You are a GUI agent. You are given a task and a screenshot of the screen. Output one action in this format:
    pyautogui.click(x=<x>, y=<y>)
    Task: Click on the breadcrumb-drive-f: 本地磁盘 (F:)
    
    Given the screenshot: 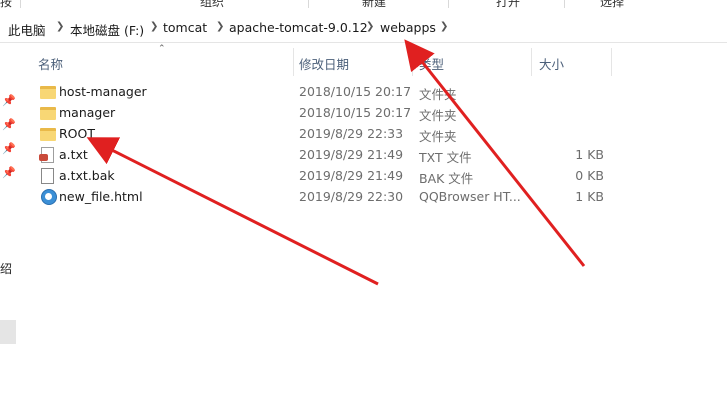 What is the action you would take?
    pyautogui.click(x=107, y=29)
    